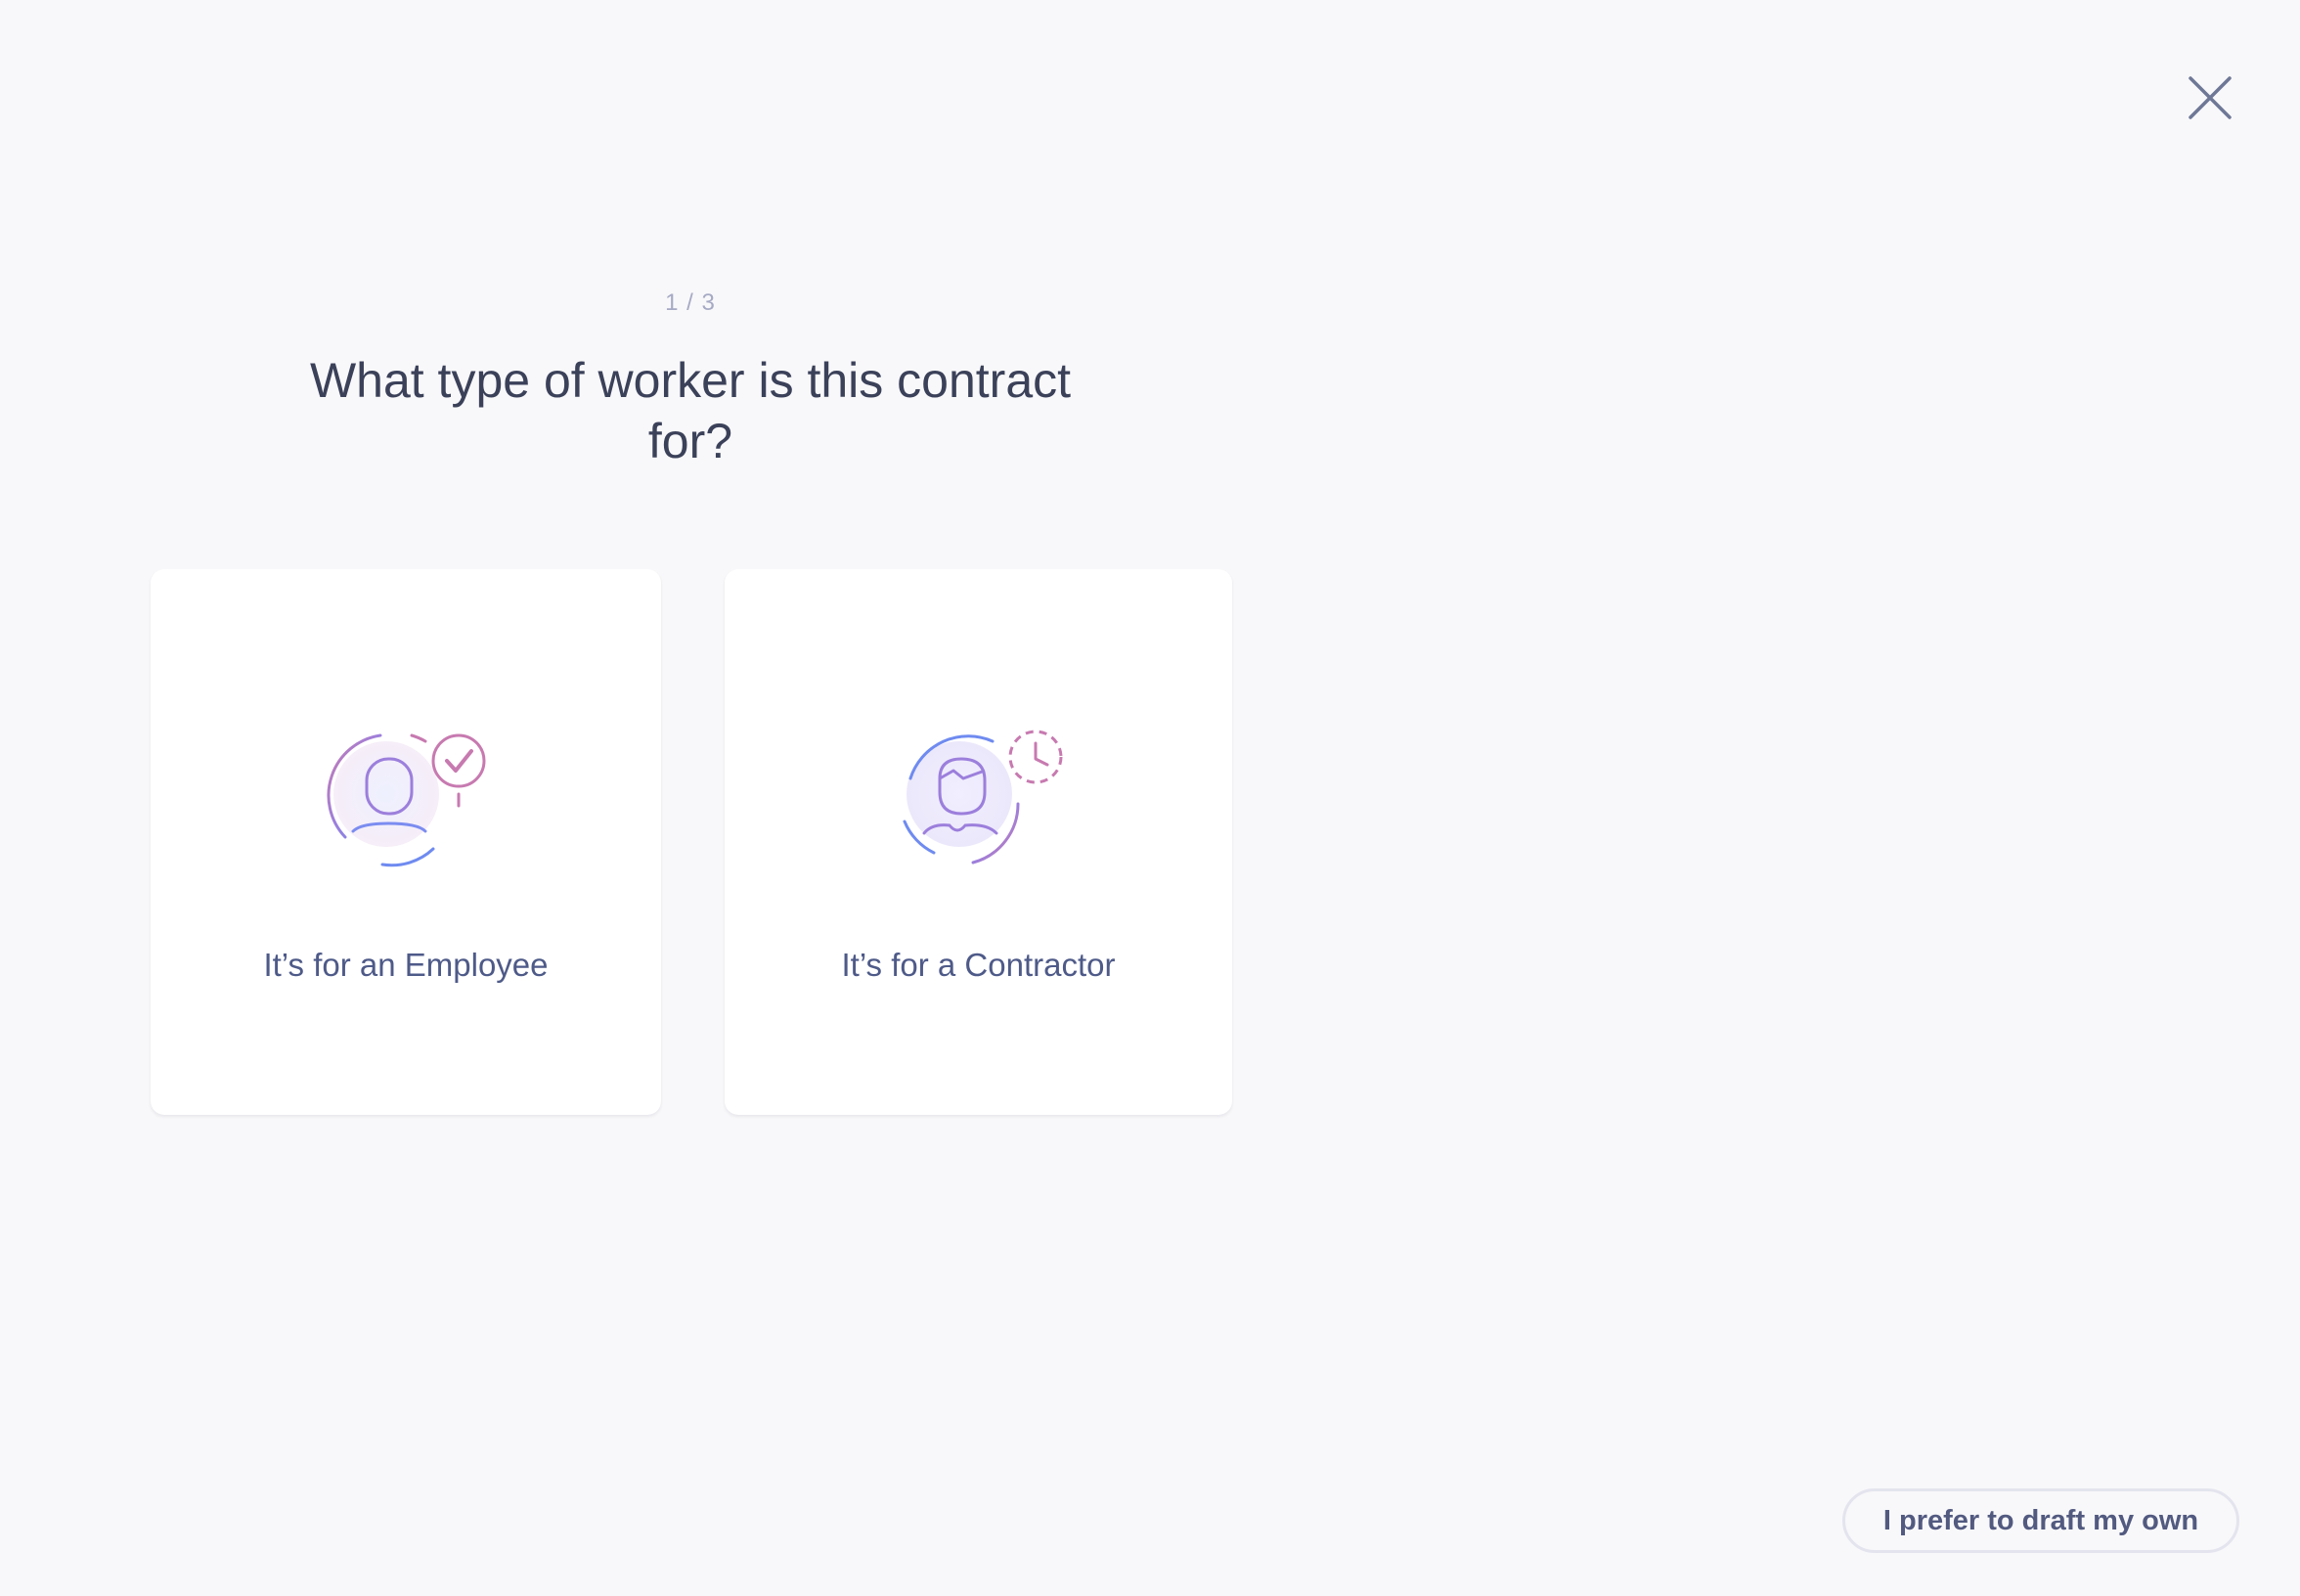 This screenshot has width=2300, height=1596. I want to click on employee-option-card: It’s for an Employee, so click(406, 842).